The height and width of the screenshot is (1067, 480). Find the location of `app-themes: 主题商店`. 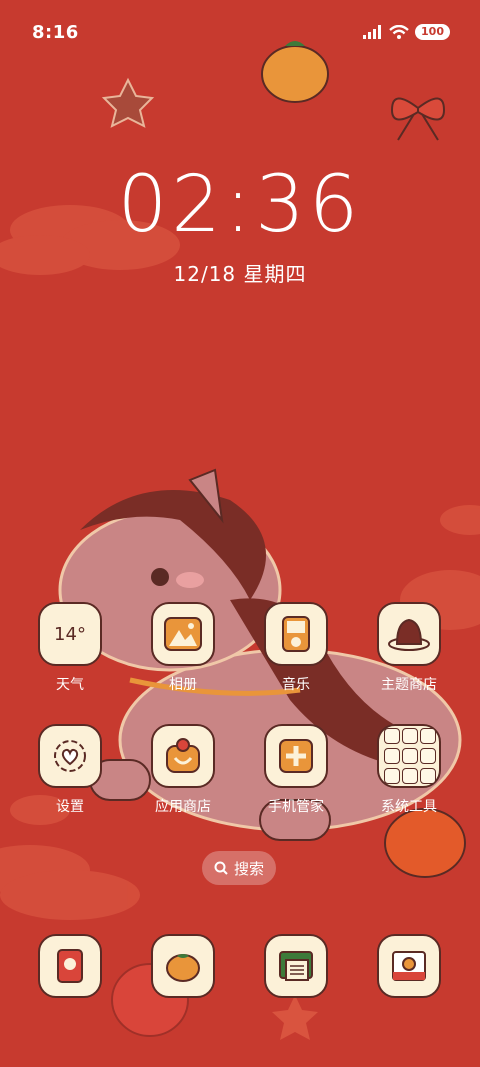

app-themes: 主题商店 is located at coordinates (409, 648).